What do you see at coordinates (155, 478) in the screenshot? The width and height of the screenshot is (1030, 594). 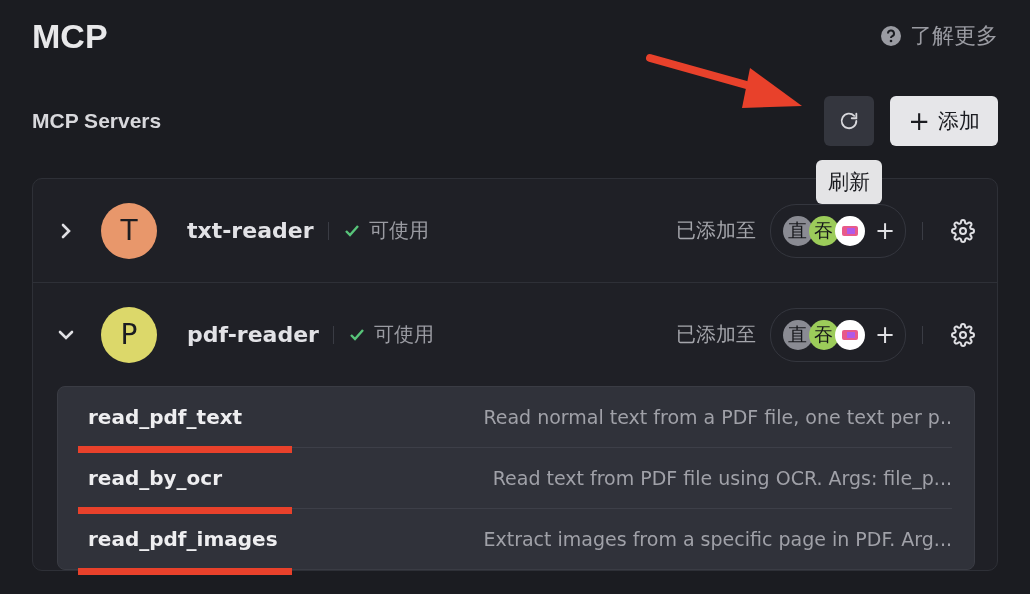 I see `tool-name: read_by_ocr` at bounding box center [155, 478].